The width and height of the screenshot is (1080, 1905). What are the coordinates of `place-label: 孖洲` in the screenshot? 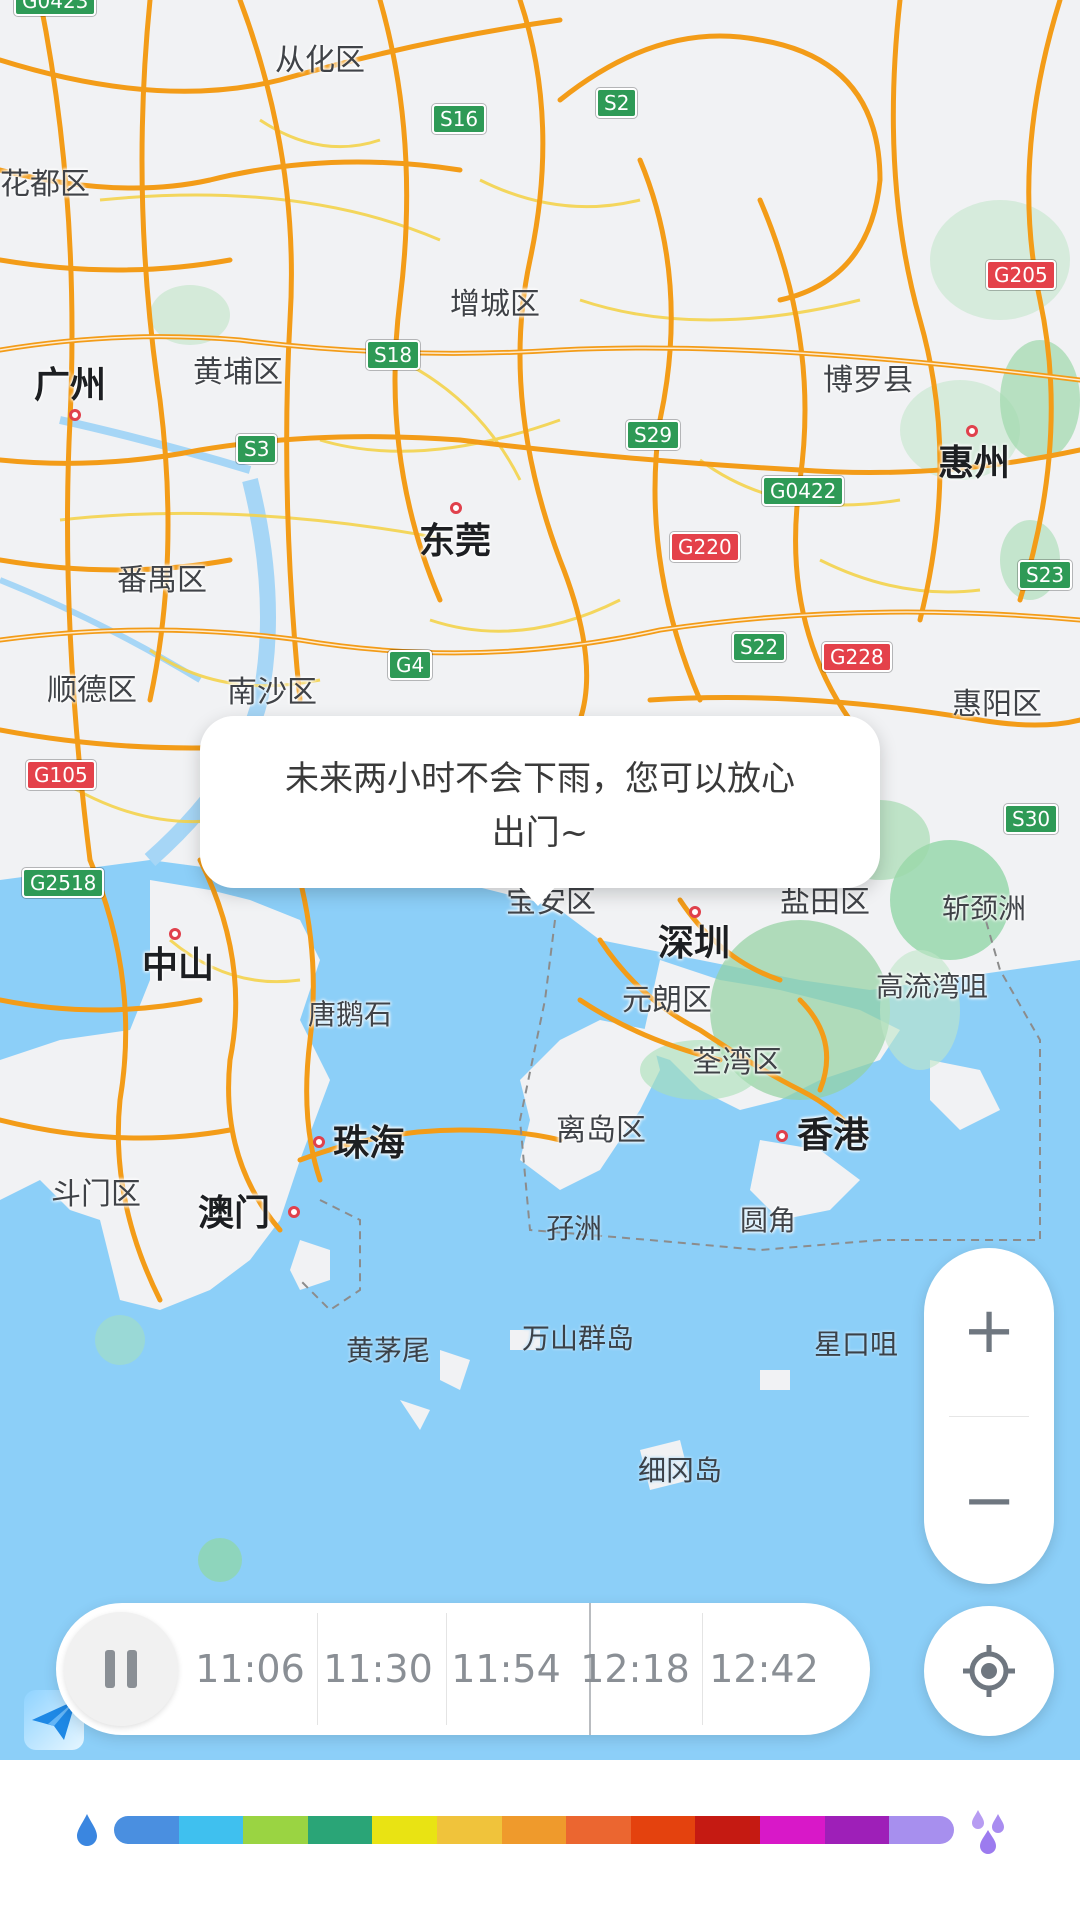 It's located at (574, 1228).